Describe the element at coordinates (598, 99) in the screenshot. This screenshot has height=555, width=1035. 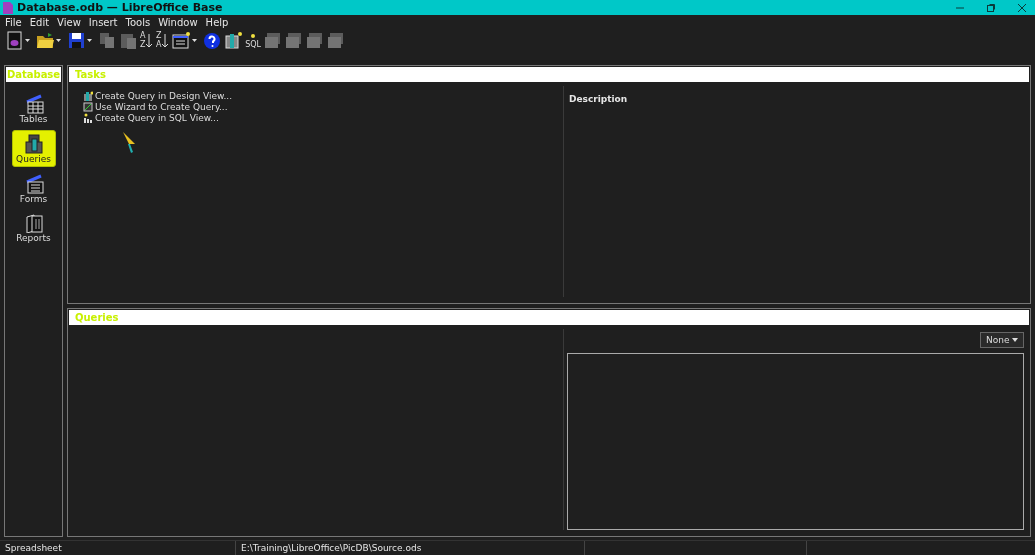
I see `description-label: Description` at that location.